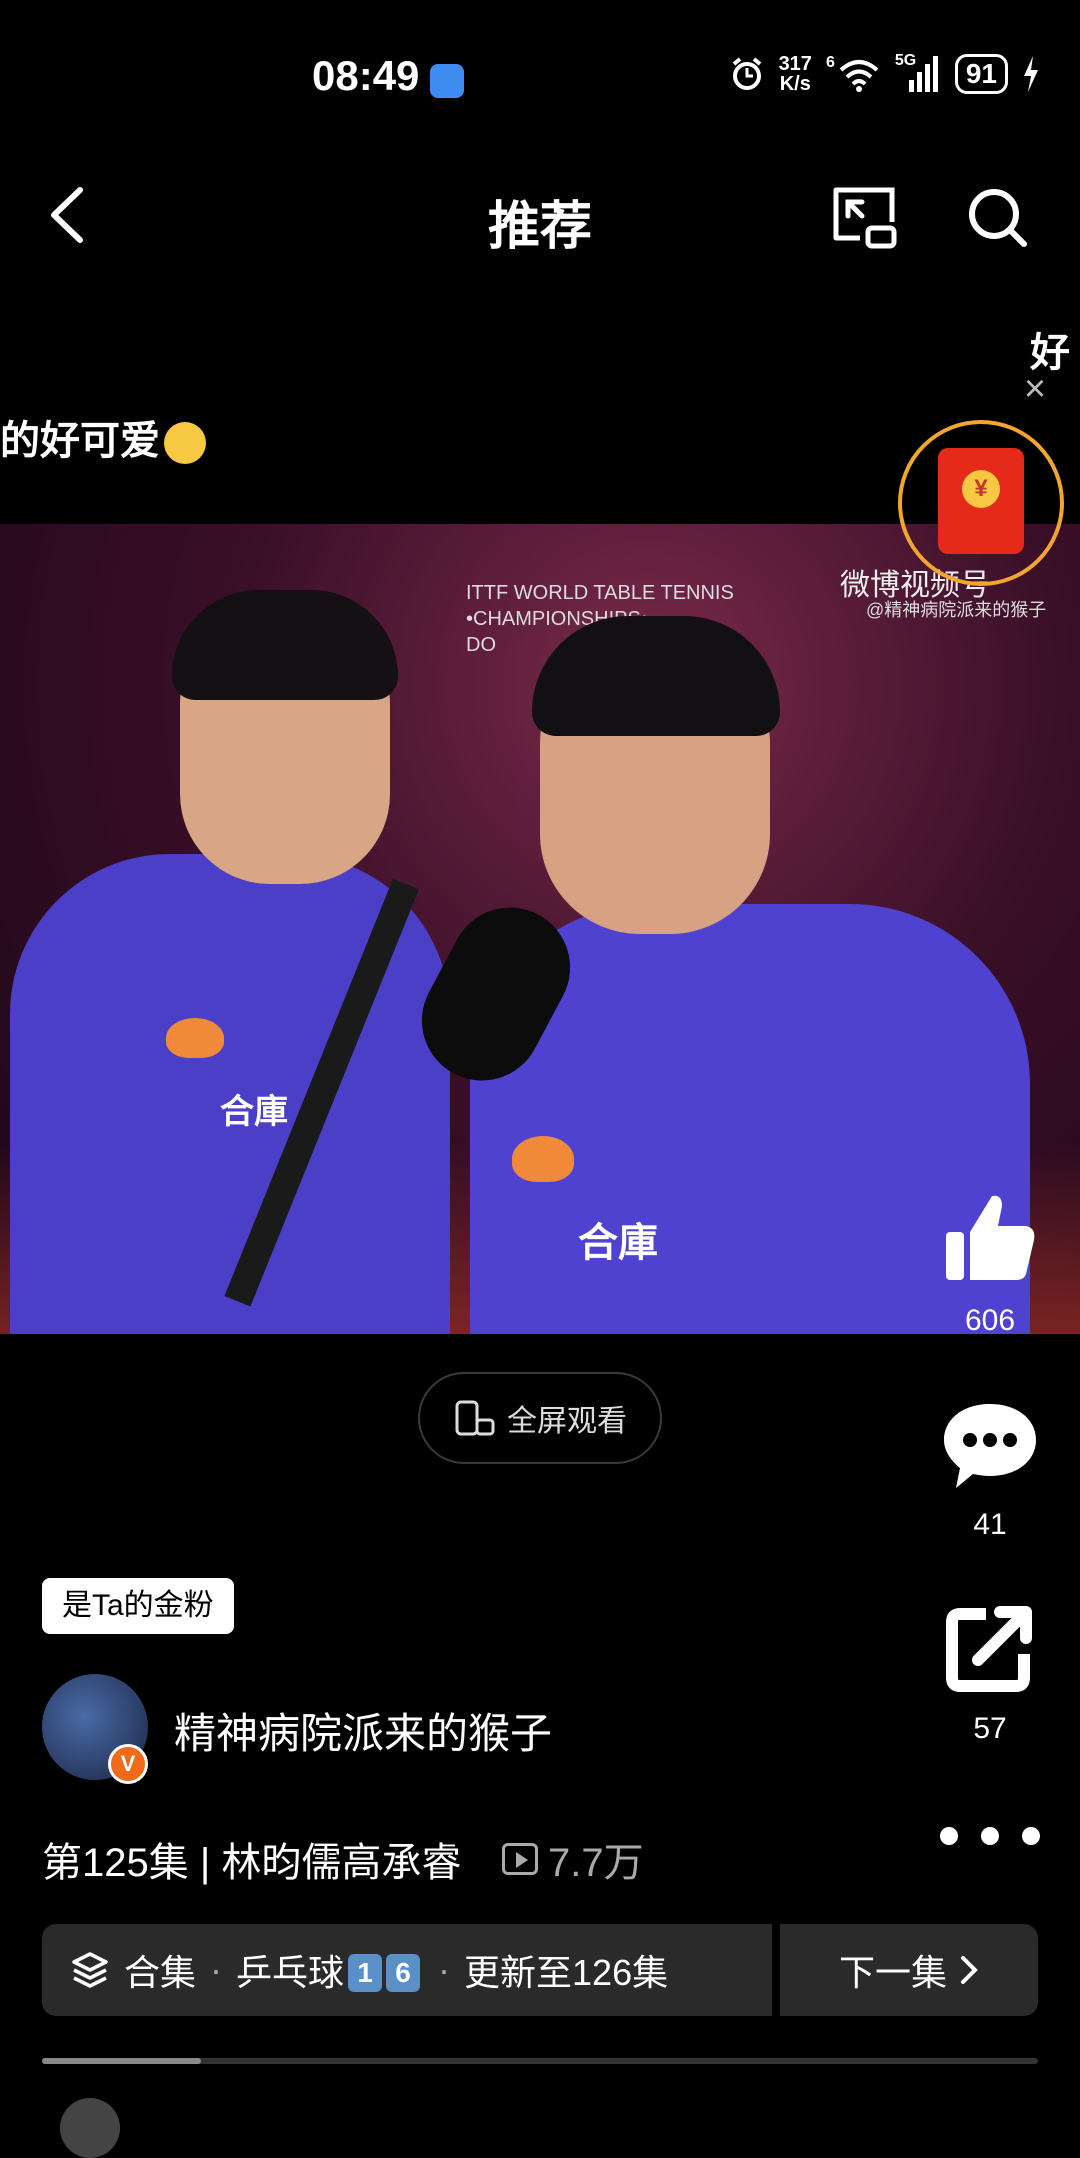 This screenshot has width=1080, height=2158. What do you see at coordinates (990, 1728) in the screenshot?
I see `share-count: 57` at bounding box center [990, 1728].